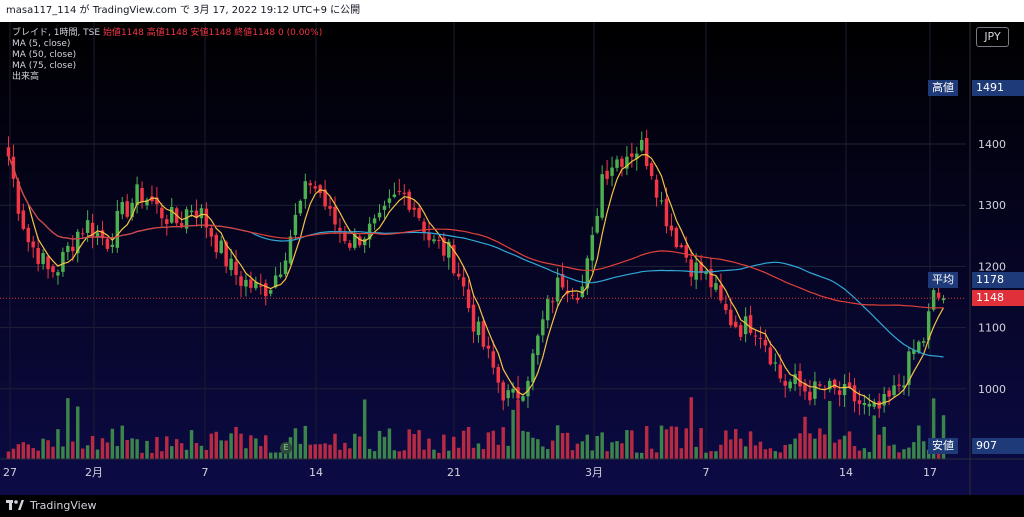 The height and width of the screenshot is (517, 1024). I want to click on legend-ma5: MA (5, close), so click(167, 44).